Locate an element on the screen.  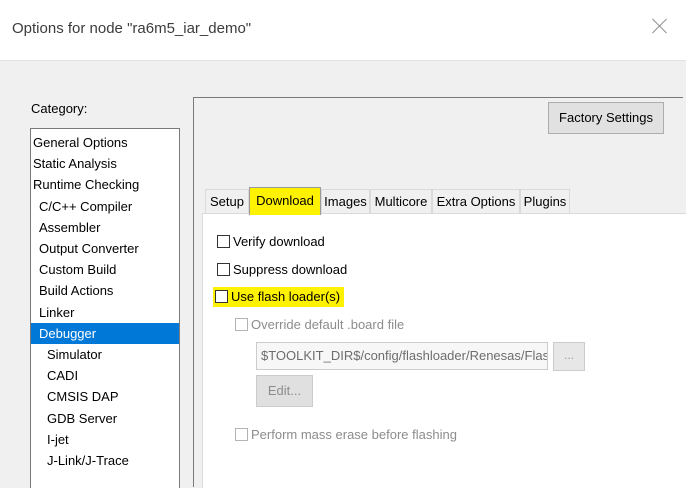
category-item-runtime-checking: Runtime Checking is located at coordinates (105, 184).